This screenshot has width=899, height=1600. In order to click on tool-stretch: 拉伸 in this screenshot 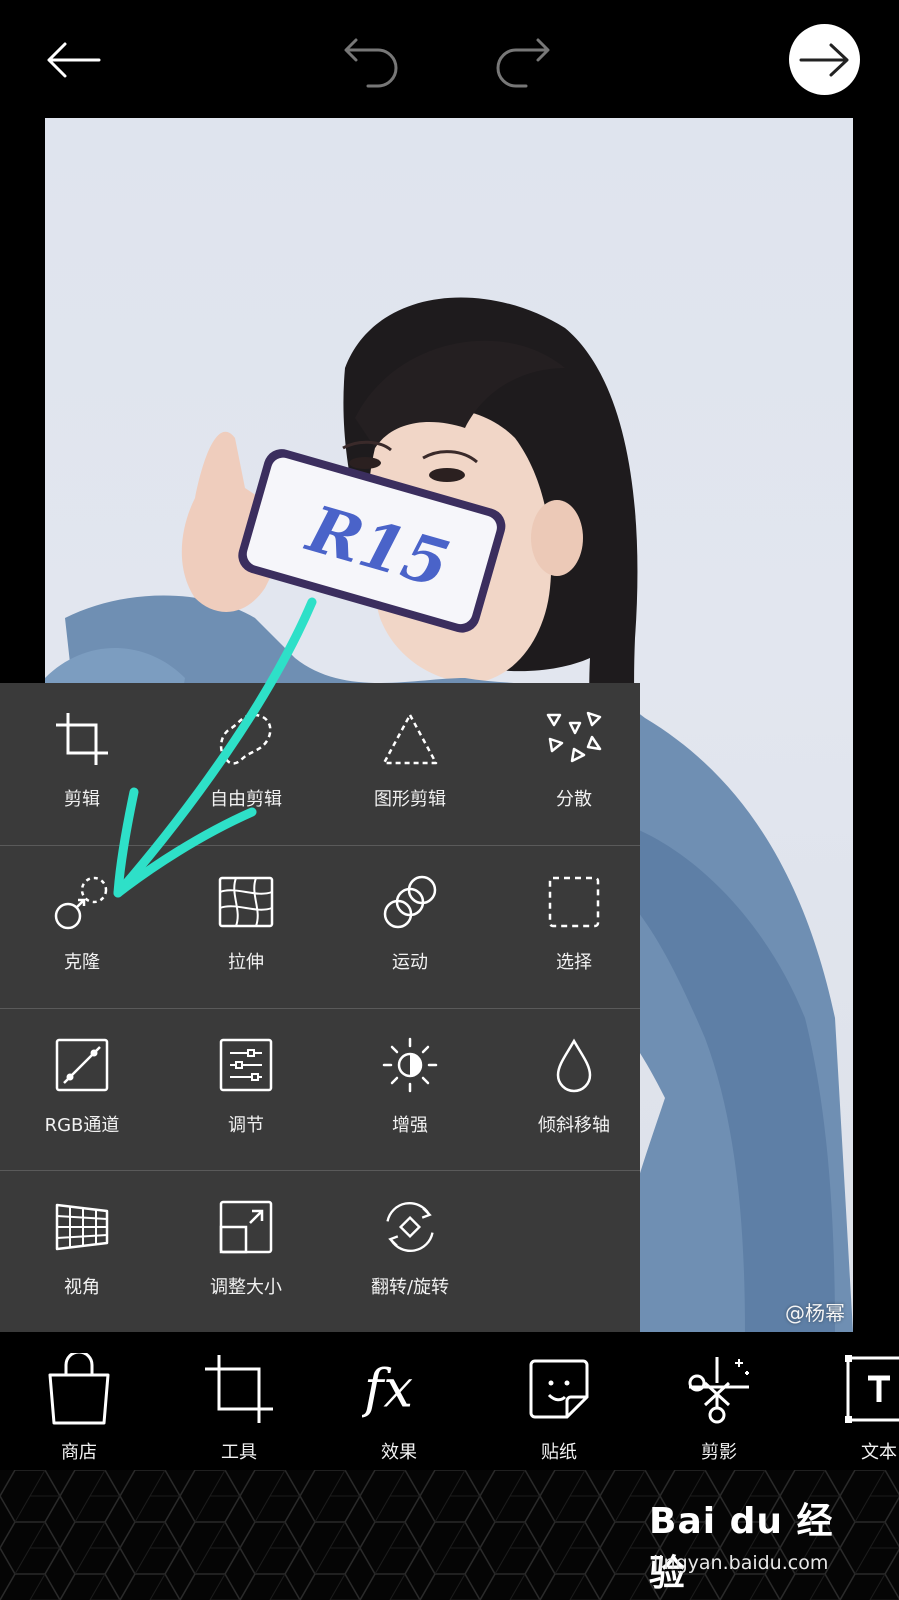, I will do `click(246, 927)`.